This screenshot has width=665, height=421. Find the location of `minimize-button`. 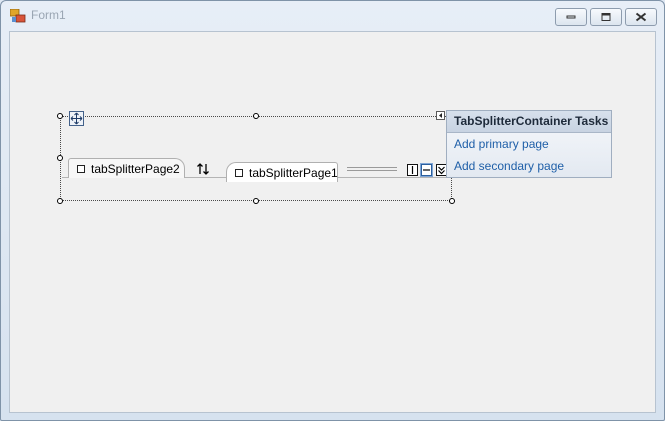

minimize-button is located at coordinates (571, 17).